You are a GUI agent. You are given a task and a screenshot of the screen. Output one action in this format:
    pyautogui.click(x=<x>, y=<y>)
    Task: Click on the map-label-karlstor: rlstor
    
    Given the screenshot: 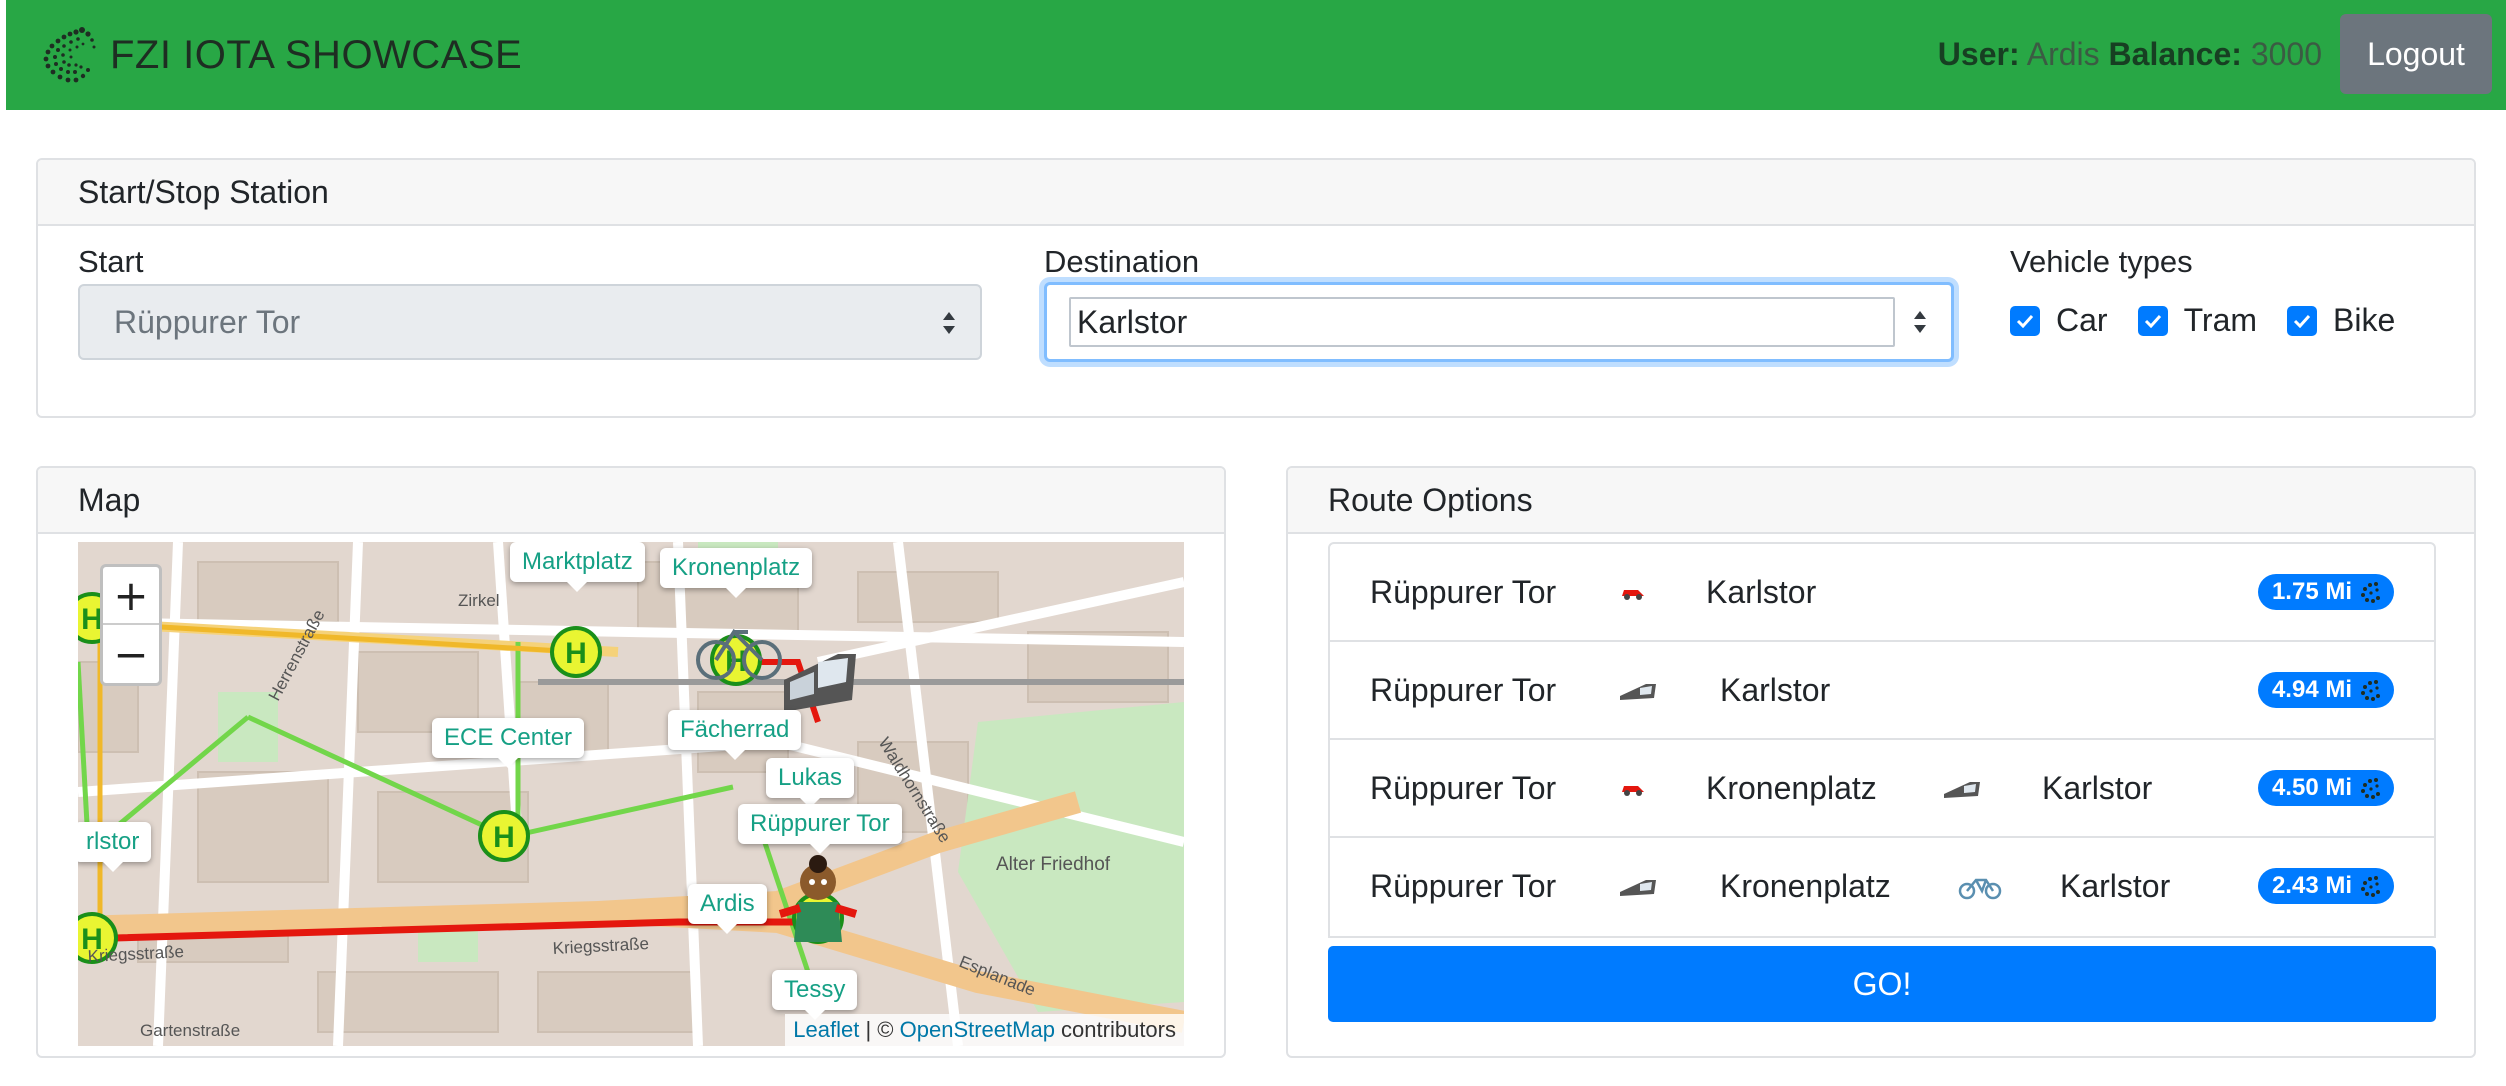 What is the action you would take?
    pyautogui.click(x=115, y=847)
    